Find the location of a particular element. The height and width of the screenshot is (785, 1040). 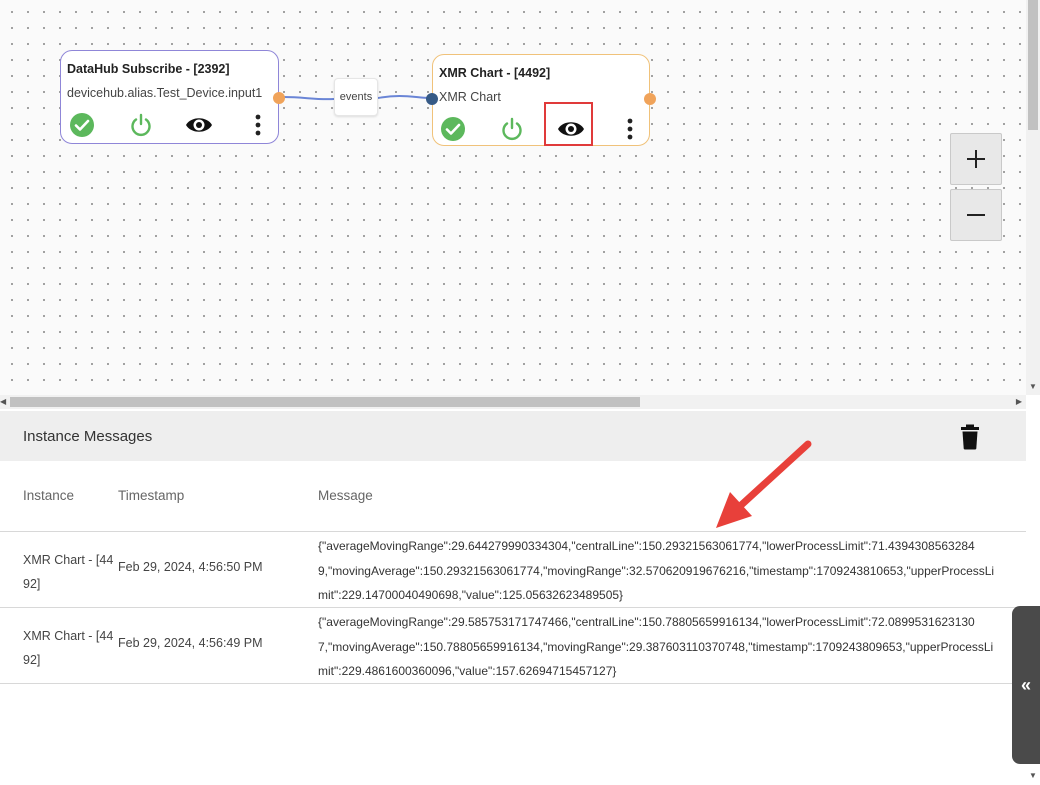

canvas-horizontal-scrollbar: ◀ ▶ is located at coordinates (513, 402).